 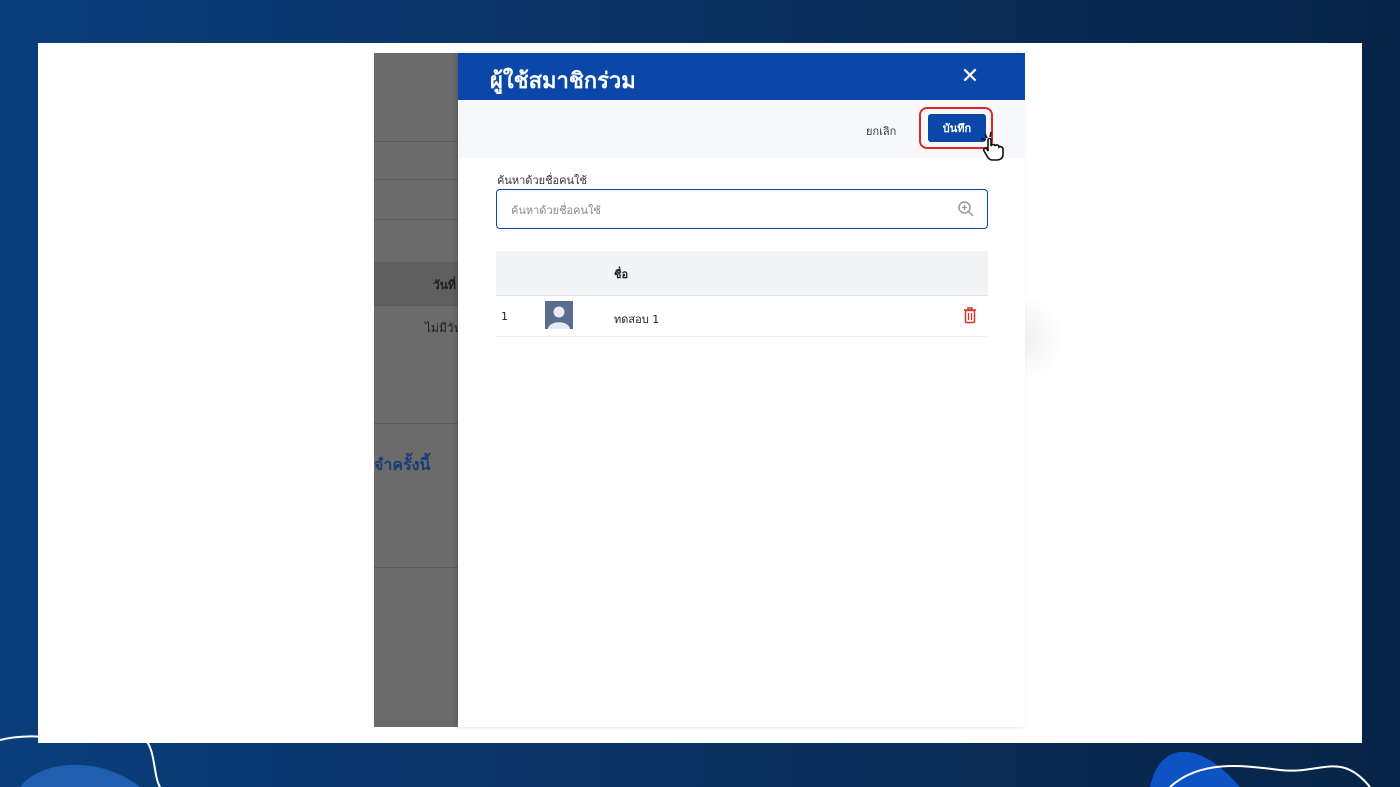 What do you see at coordinates (441, 328) in the screenshot?
I see `background-row-text: ไม่มีวัน` at bounding box center [441, 328].